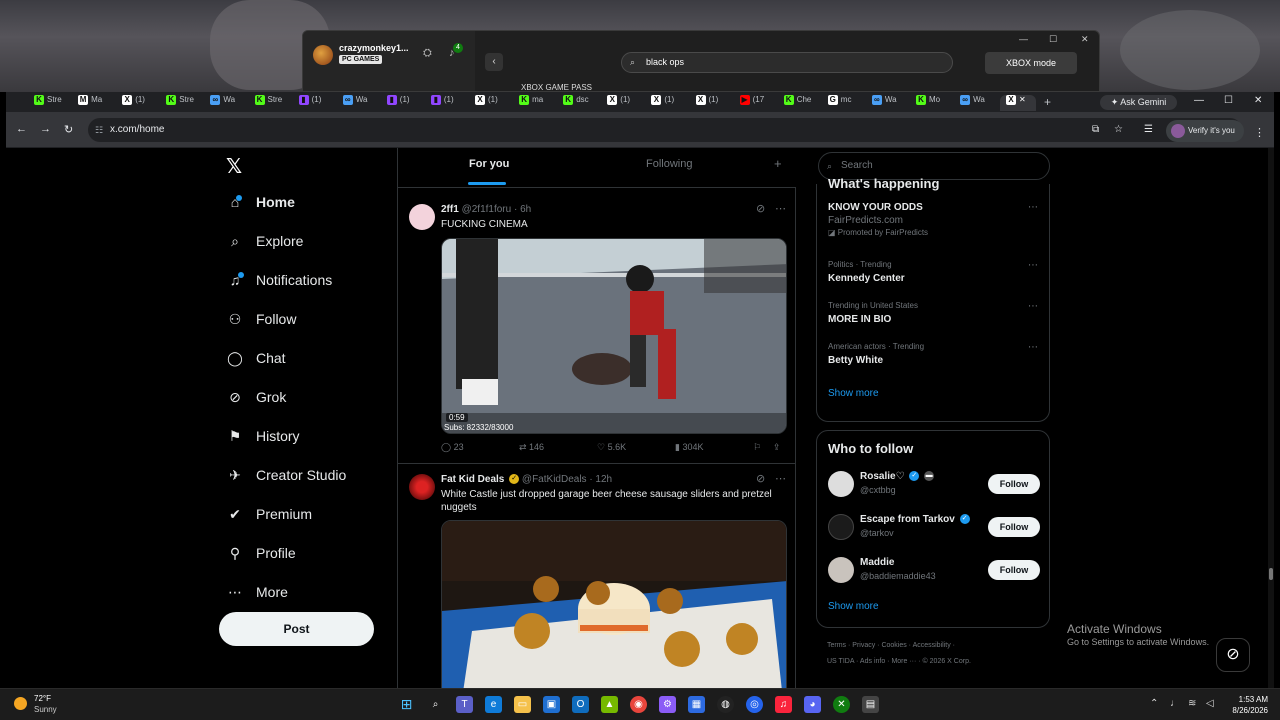 This screenshot has height=720, width=1280. What do you see at coordinates (489, 164) in the screenshot?
I see `tab-for-you: For you` at bounding box center [489, 164].